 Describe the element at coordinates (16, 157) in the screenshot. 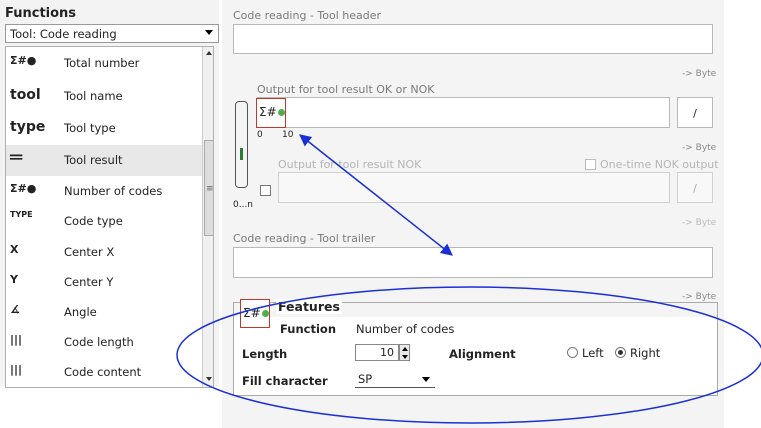

I see `tool-result-icon: ═` at that location.